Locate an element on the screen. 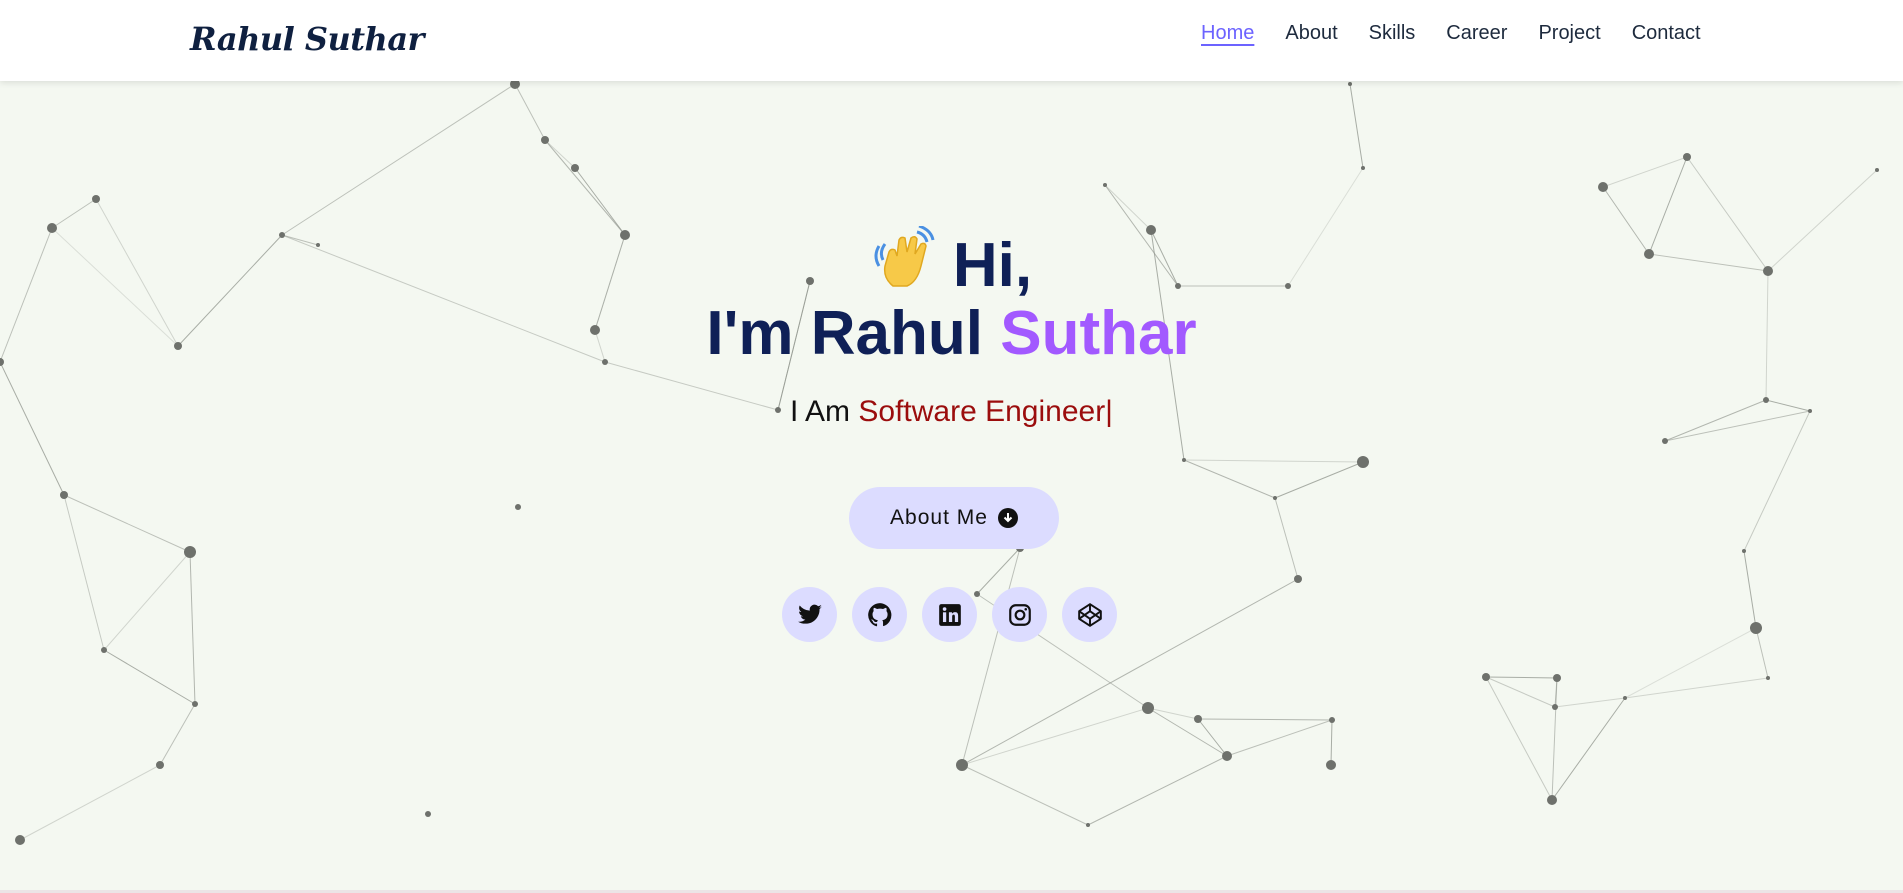 The width and height of the screenshot is (1903, 893). greeting-heading: Hi, is located at coordinates (951, 262).